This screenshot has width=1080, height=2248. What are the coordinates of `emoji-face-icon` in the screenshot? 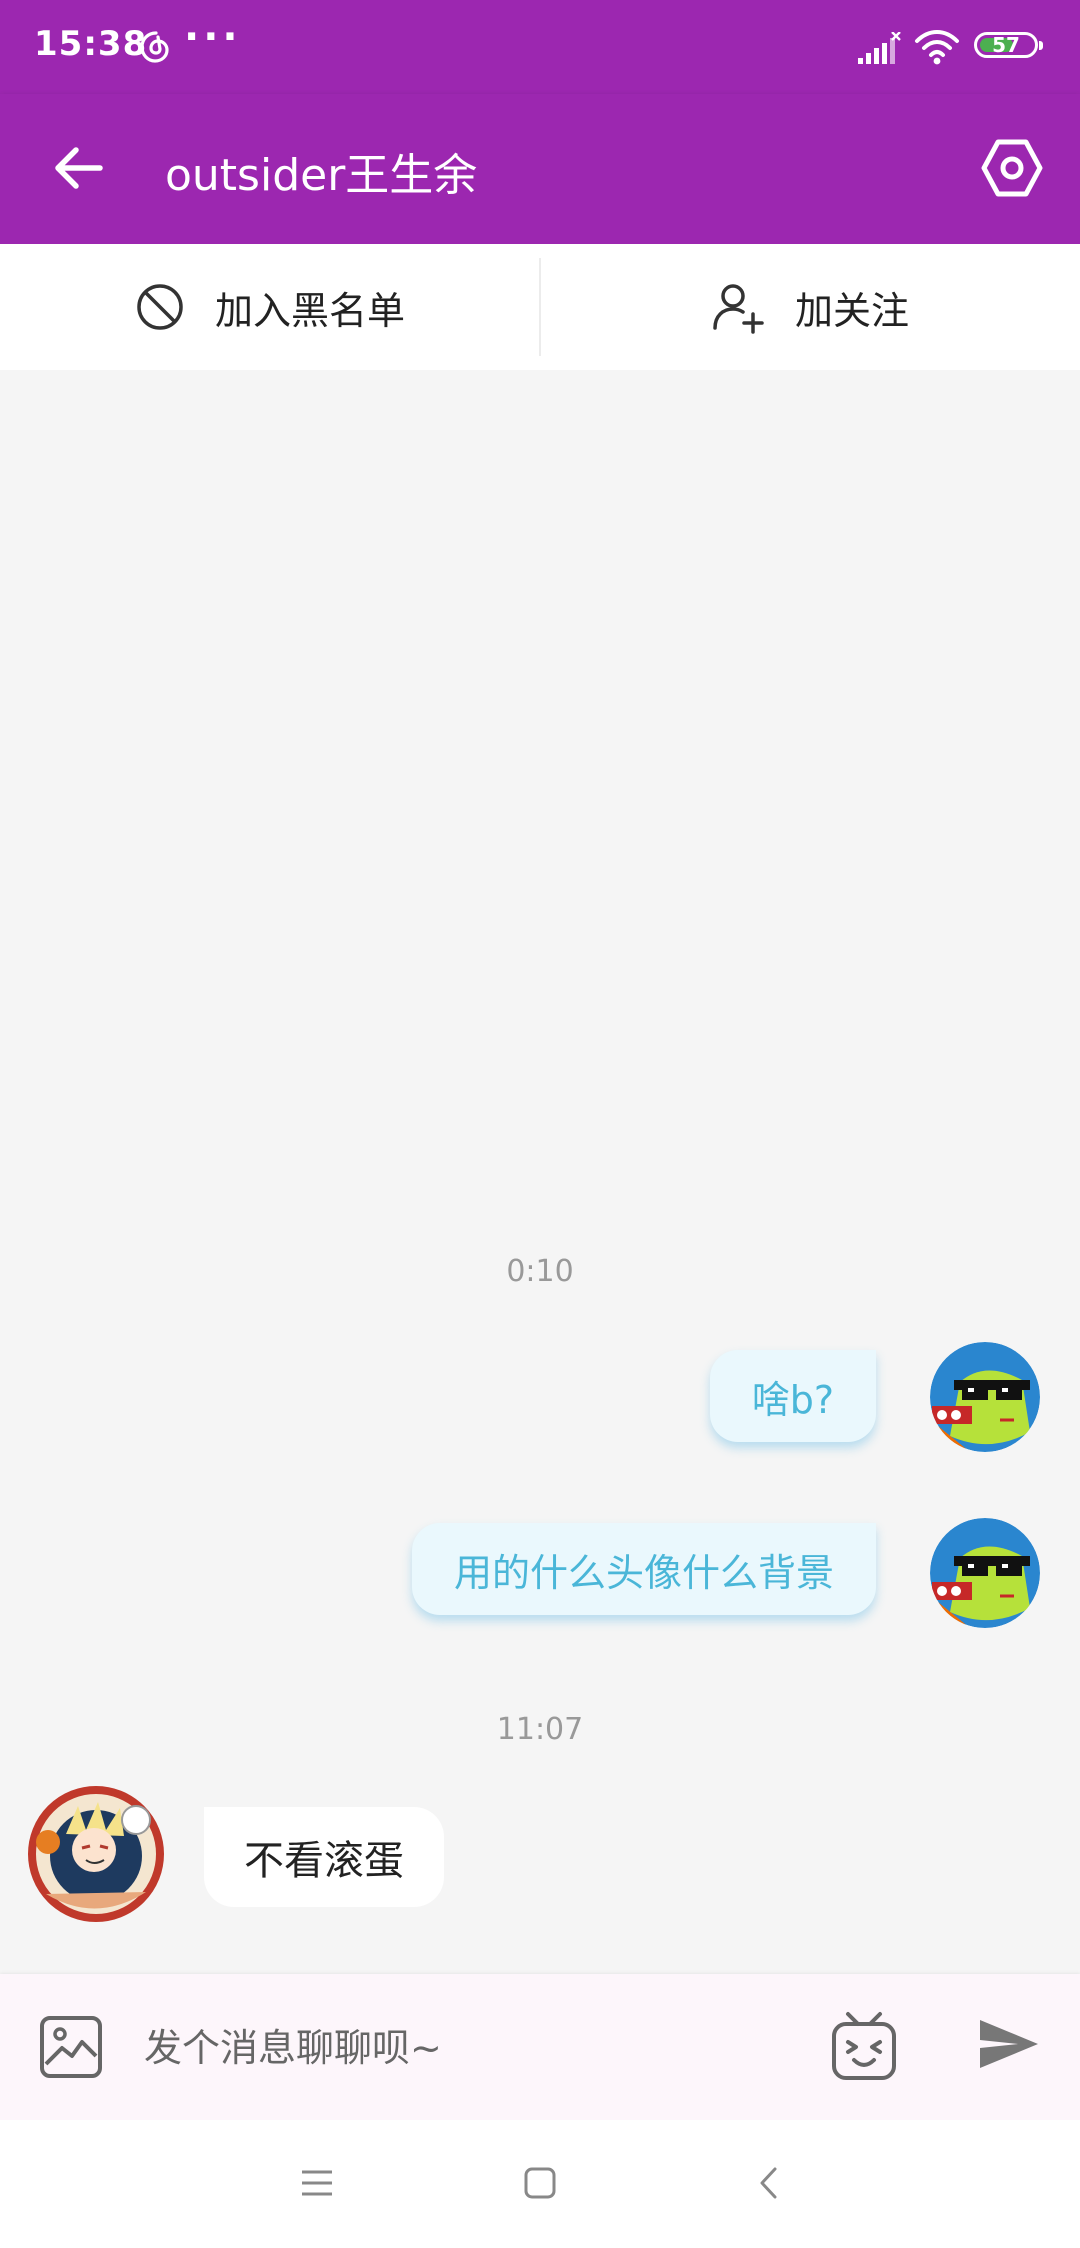 It's located at (864, 2046).